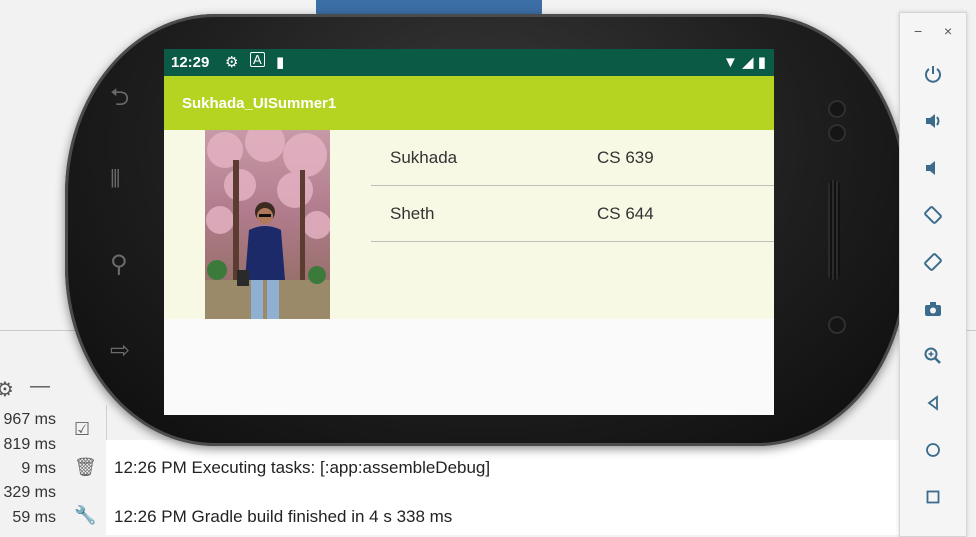  I want to click on status-right-icons: ▼ ◢ ▮, so click(744, 62).